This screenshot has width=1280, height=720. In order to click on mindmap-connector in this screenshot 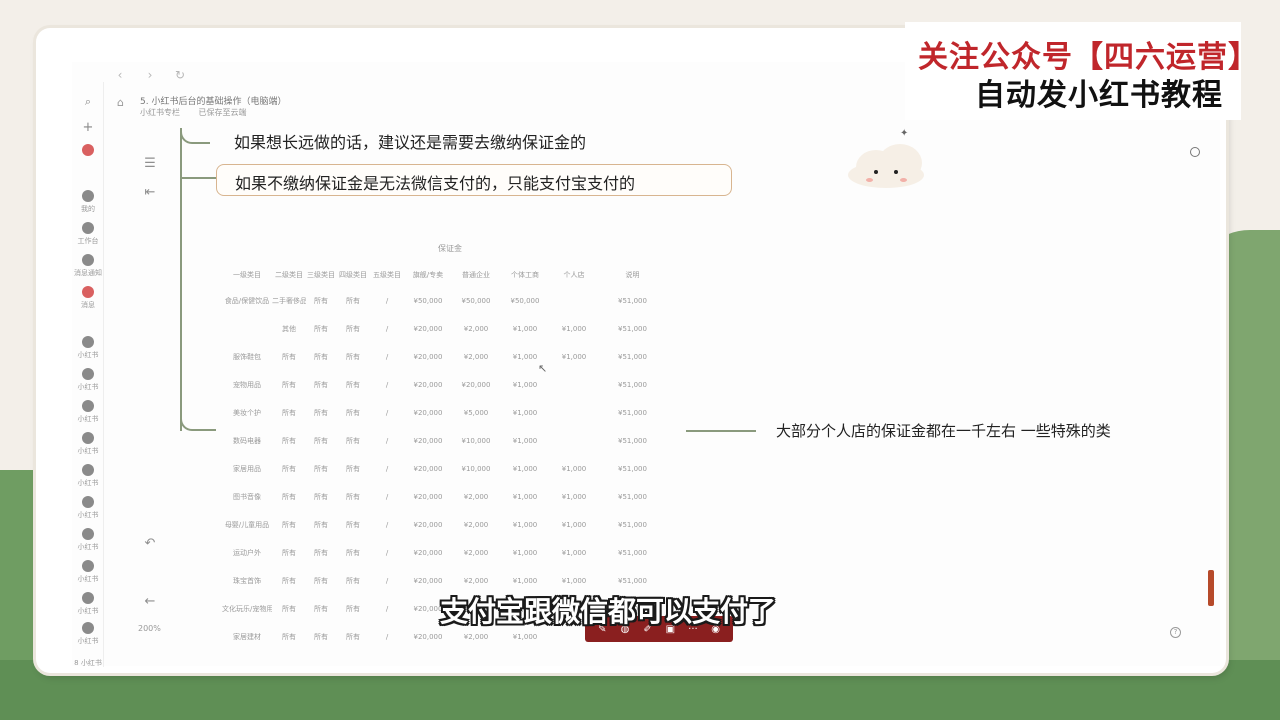, I will do `click(195, 136)`.